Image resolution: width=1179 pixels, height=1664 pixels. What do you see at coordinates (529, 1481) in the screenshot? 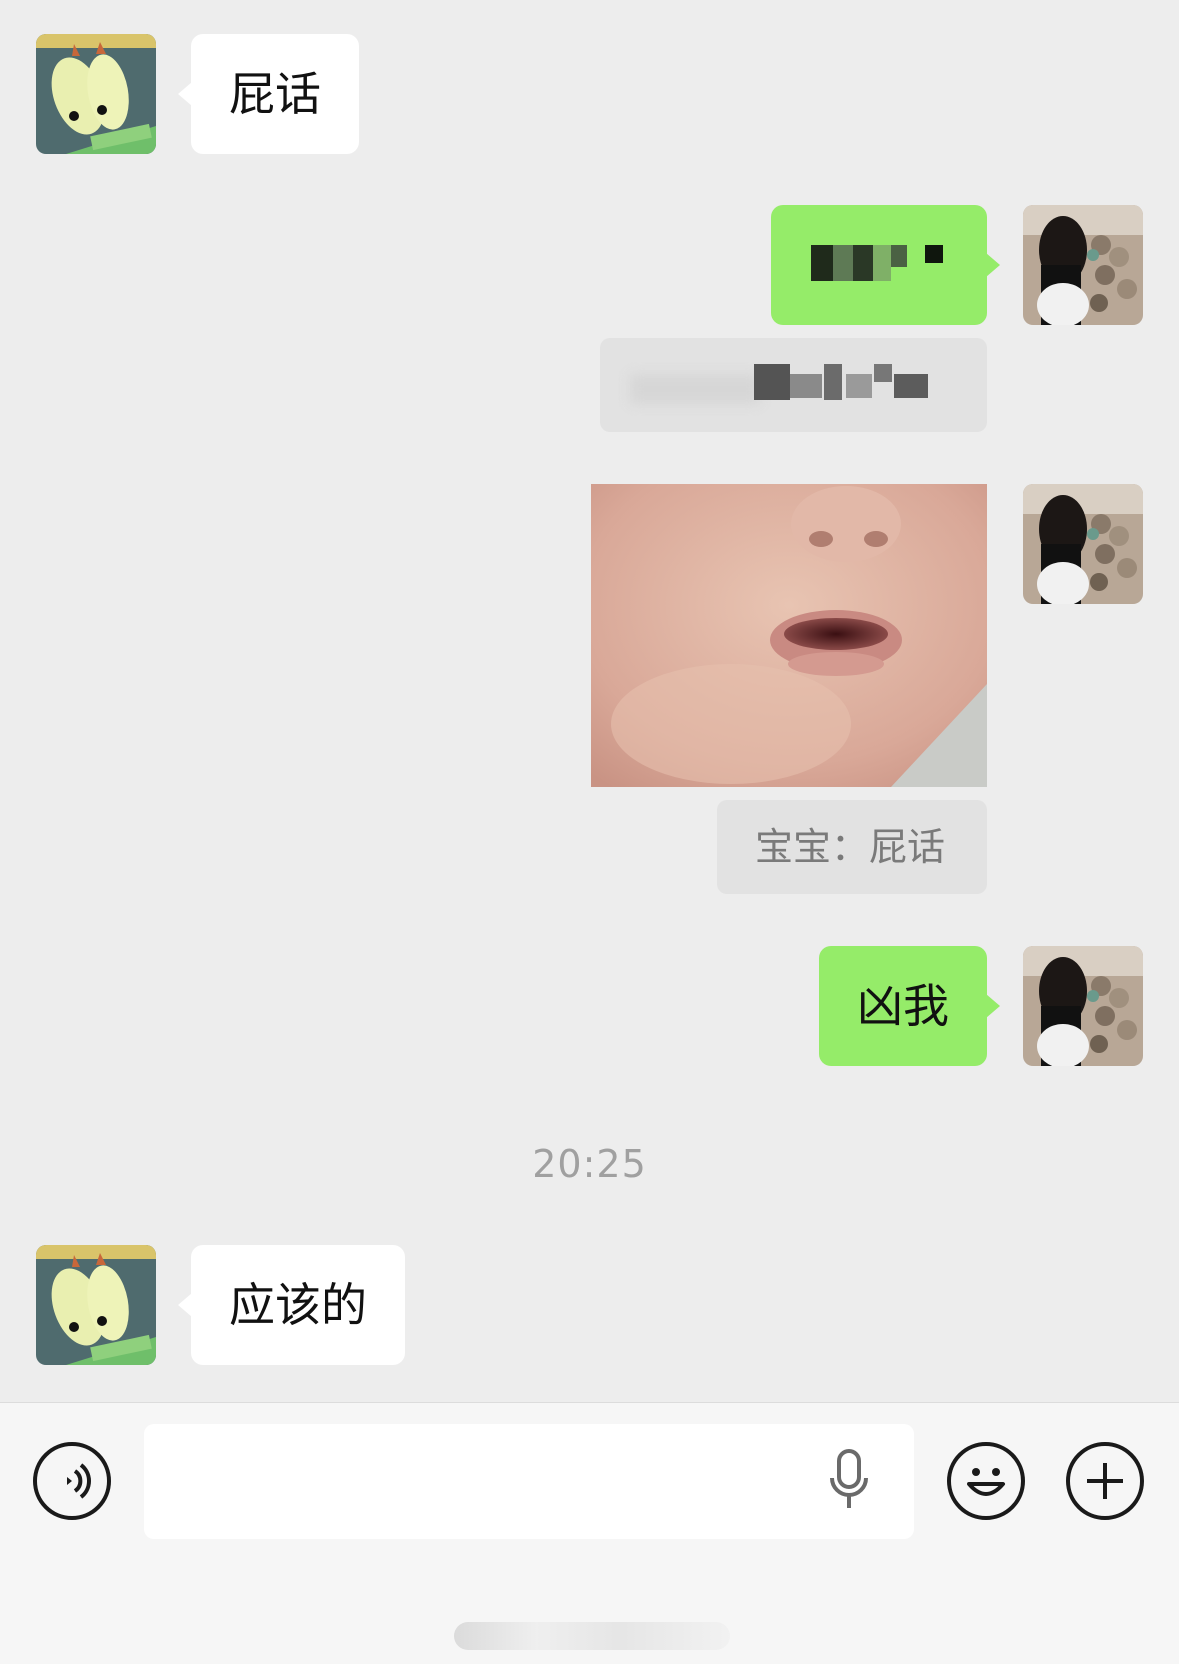
I see `message-input` at bounding box center [529, 1481].